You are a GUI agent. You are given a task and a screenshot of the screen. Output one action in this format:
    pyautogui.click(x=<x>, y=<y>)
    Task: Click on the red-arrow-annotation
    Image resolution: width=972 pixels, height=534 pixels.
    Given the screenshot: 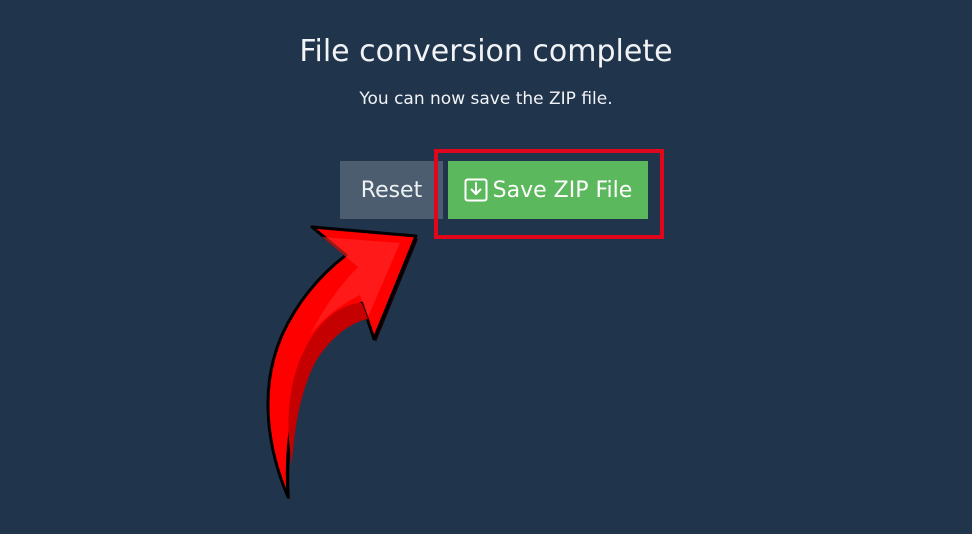 What is the action you would take?
    pyautogui.click(x=342, y=362)
    